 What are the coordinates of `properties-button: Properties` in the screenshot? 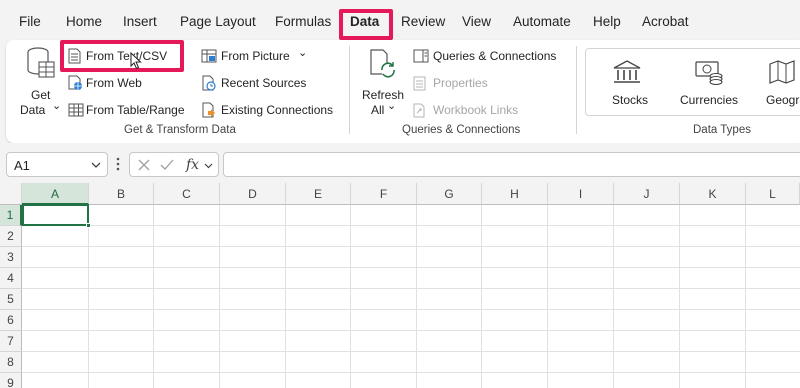 It's located at (461, 83).